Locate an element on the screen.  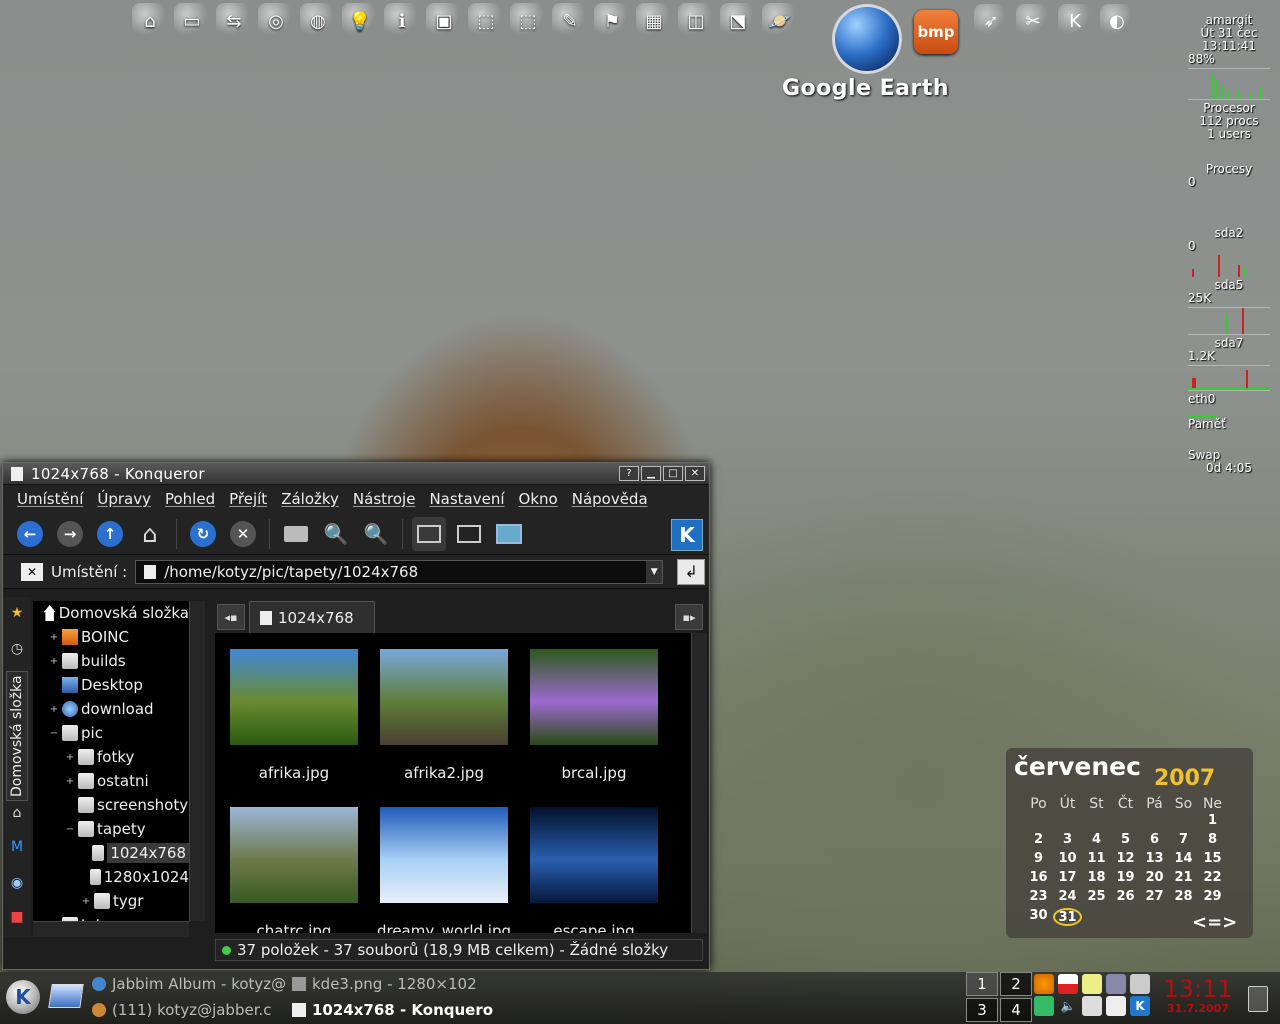
calendar-day: 31 is located at coordinates (1067, 917).